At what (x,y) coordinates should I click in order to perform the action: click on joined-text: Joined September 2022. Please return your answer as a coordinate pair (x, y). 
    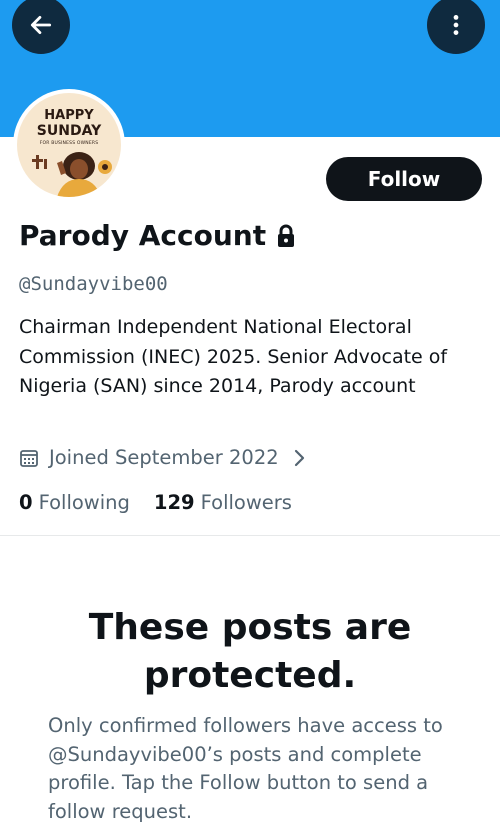
    Looking at the image, I should click on (164, 457).